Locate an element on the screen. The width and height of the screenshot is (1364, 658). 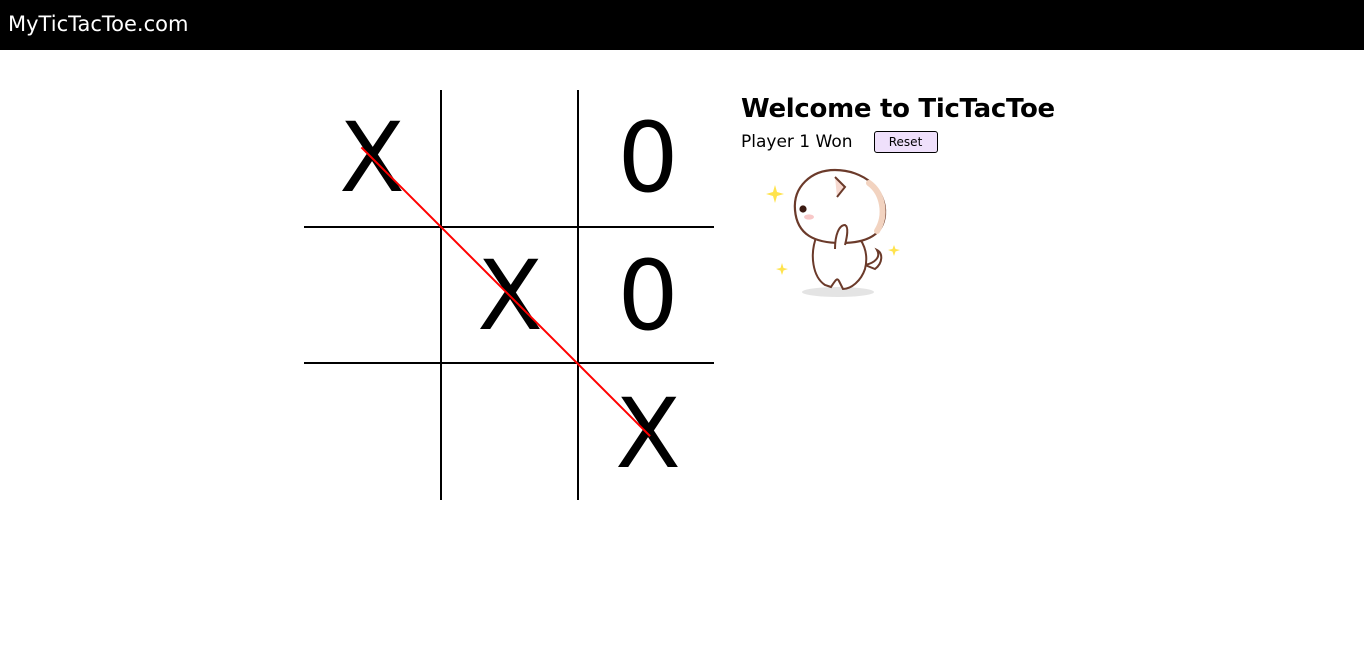
cell-4: X is located at coordinates (510, 296).